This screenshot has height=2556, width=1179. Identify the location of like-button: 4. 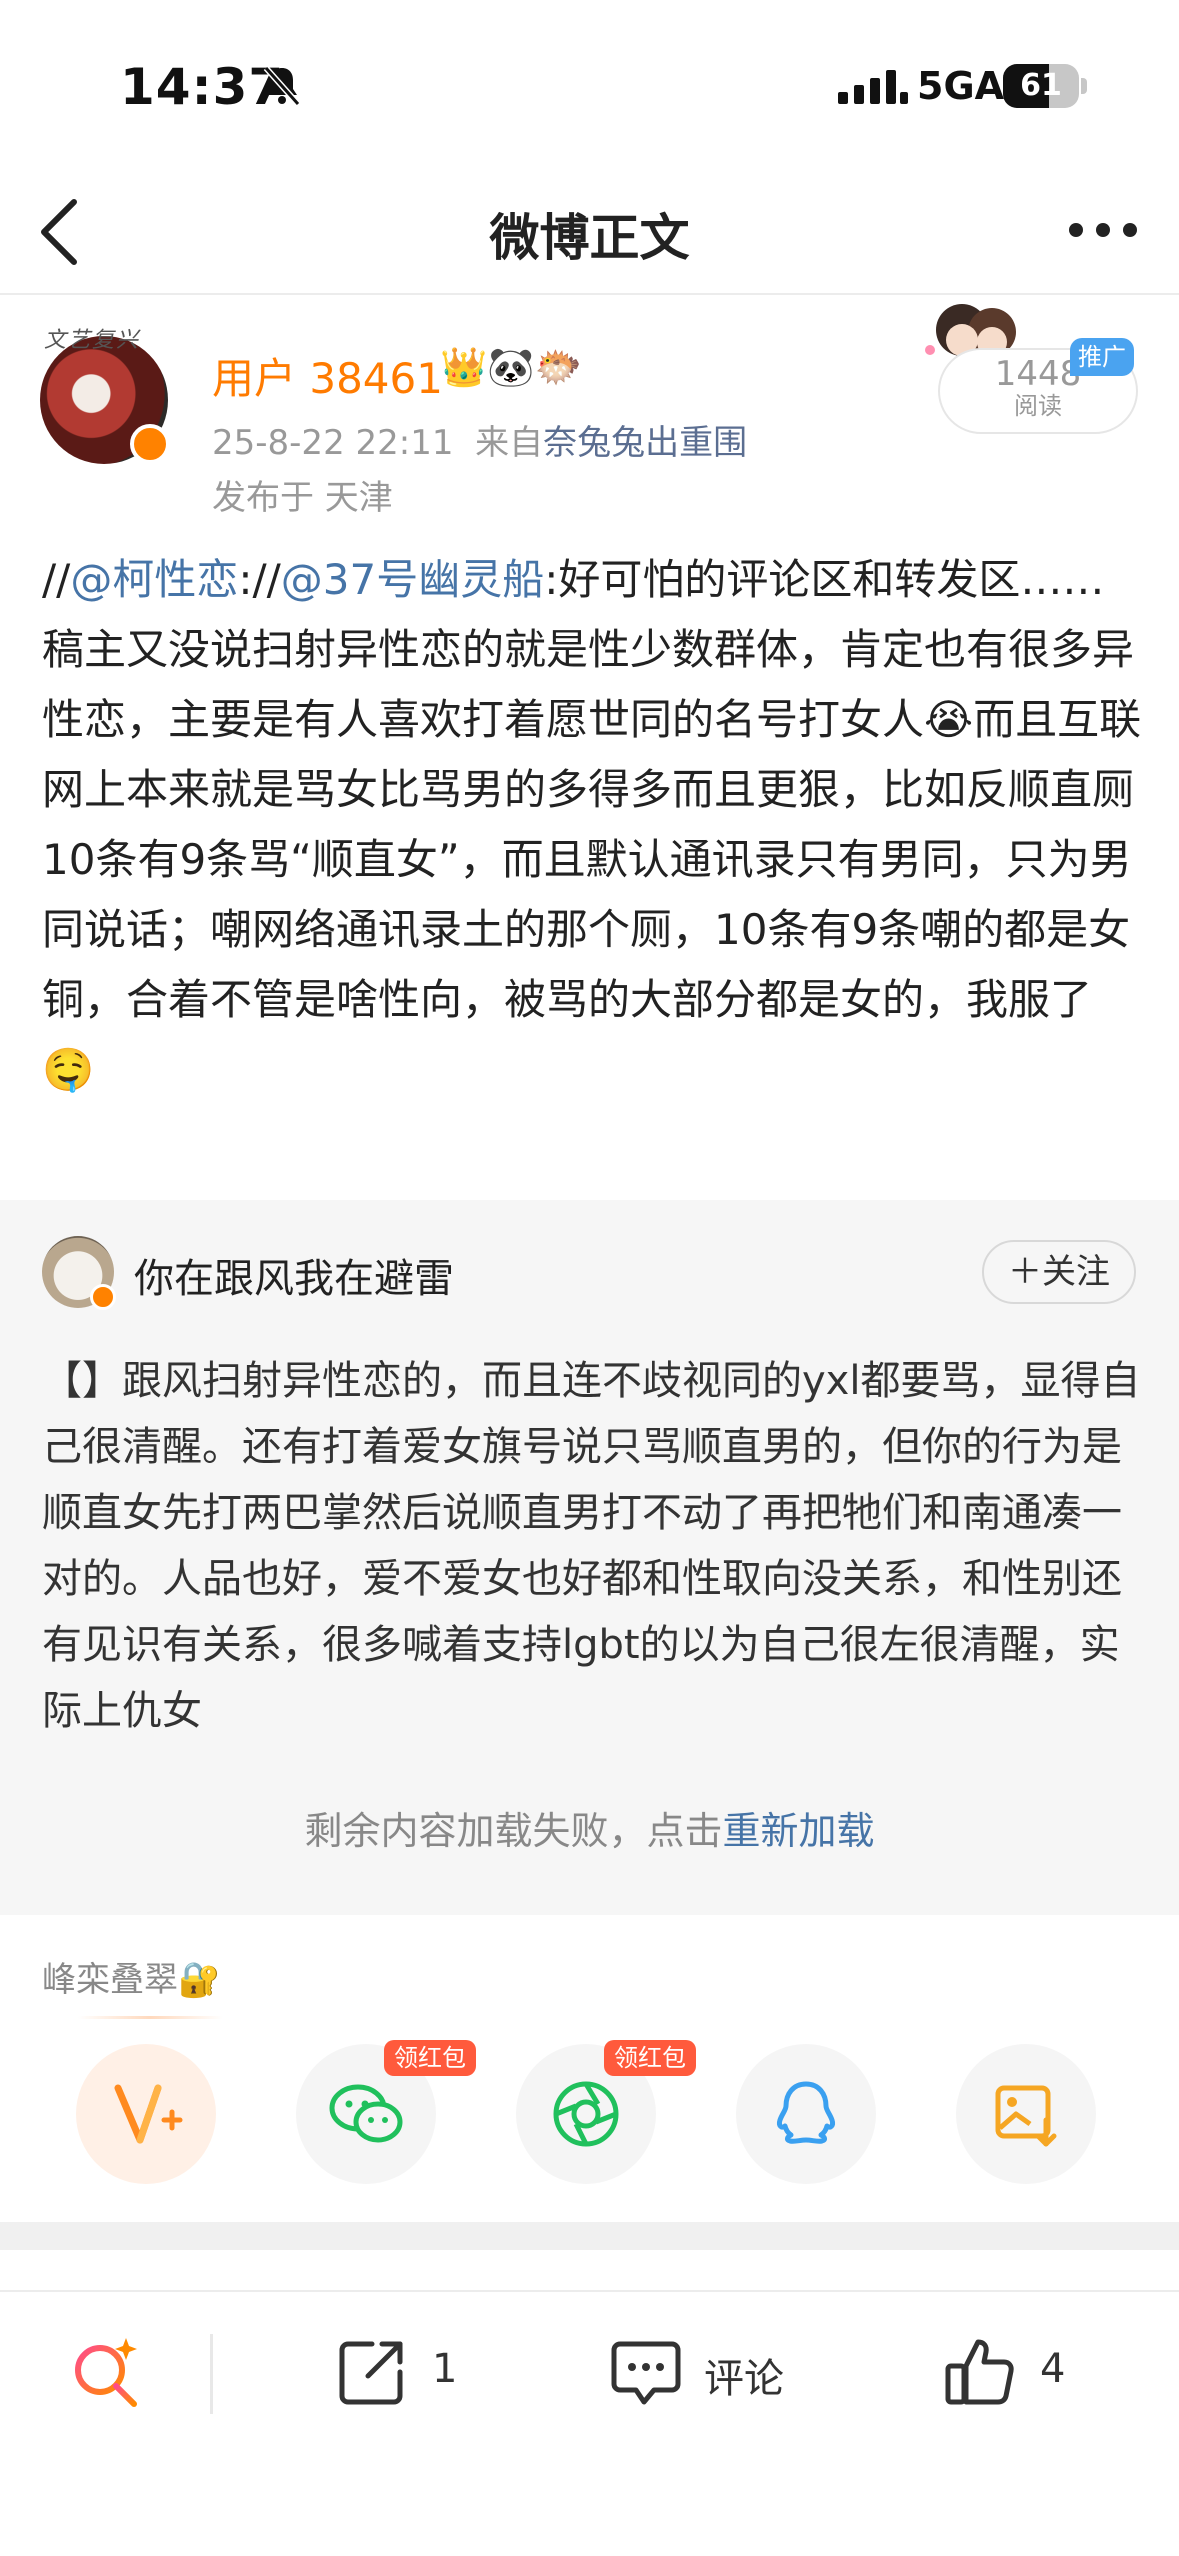
(1005, 2372).